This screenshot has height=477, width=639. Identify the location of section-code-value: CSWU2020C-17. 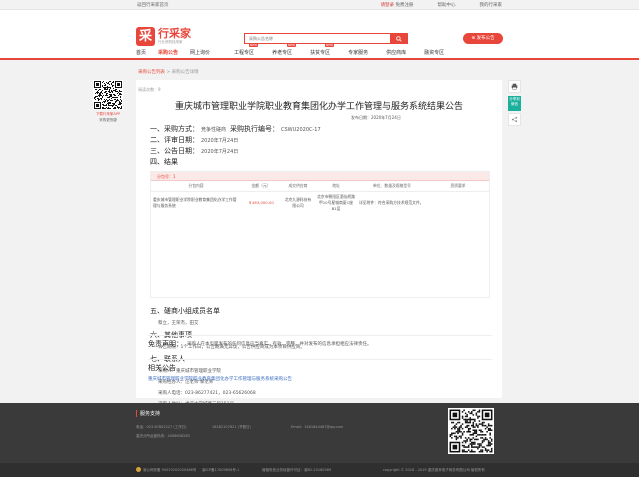
(301, 130).